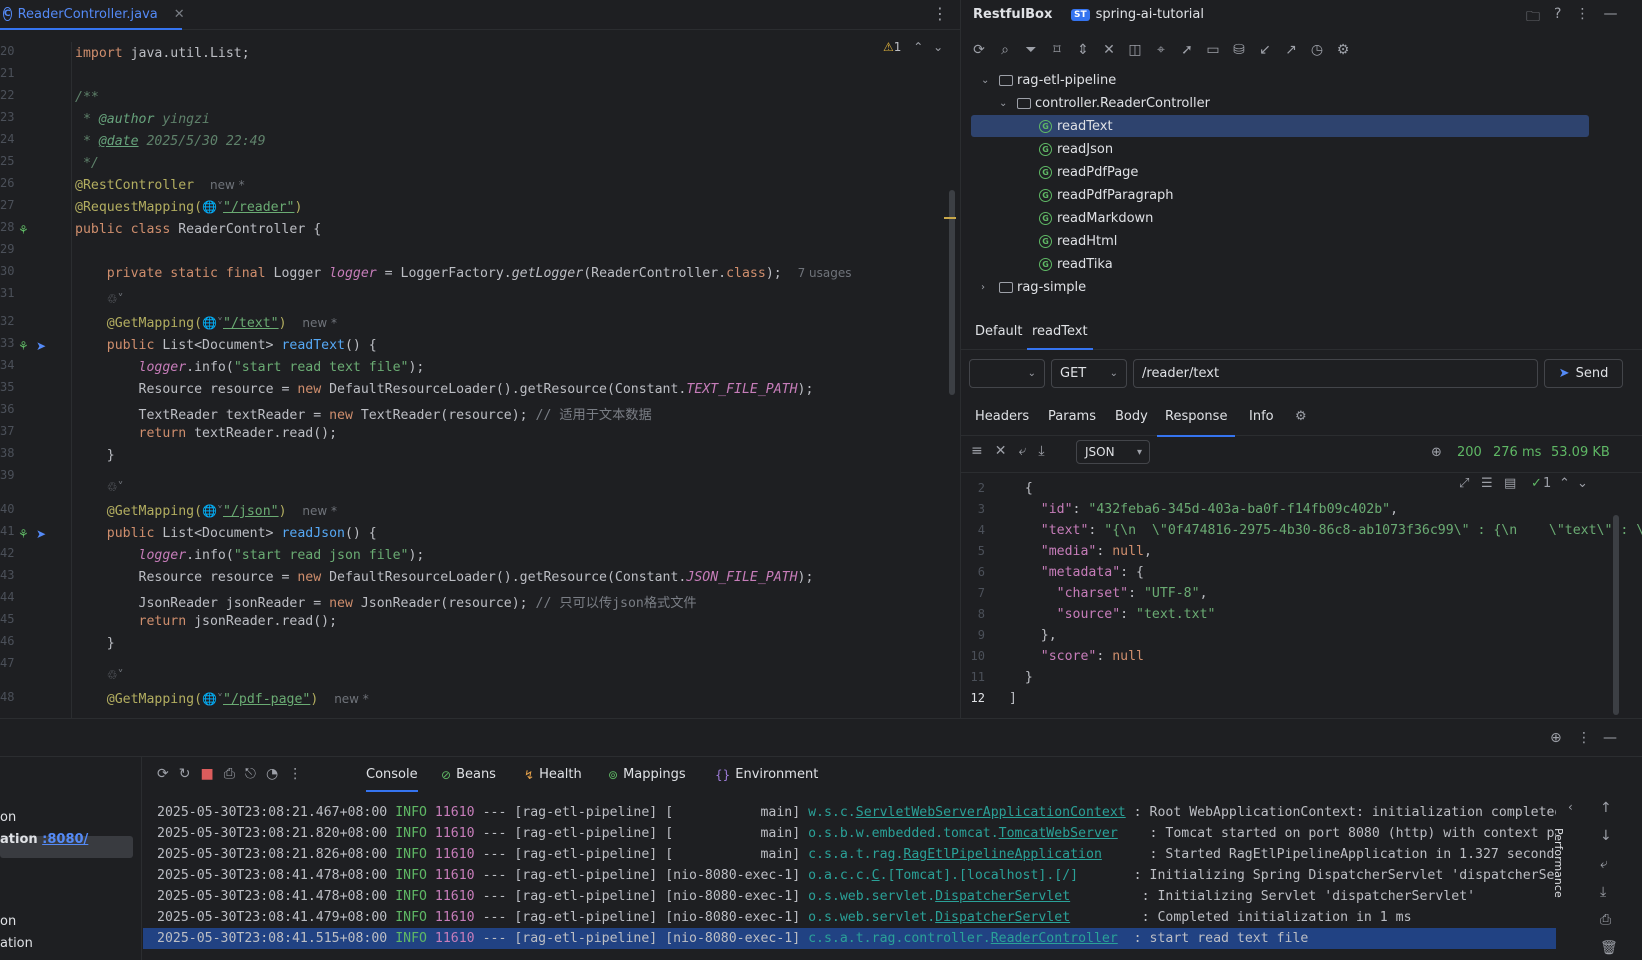  I want to click on arrow-up-icon: ↑, so click(1609, 808).